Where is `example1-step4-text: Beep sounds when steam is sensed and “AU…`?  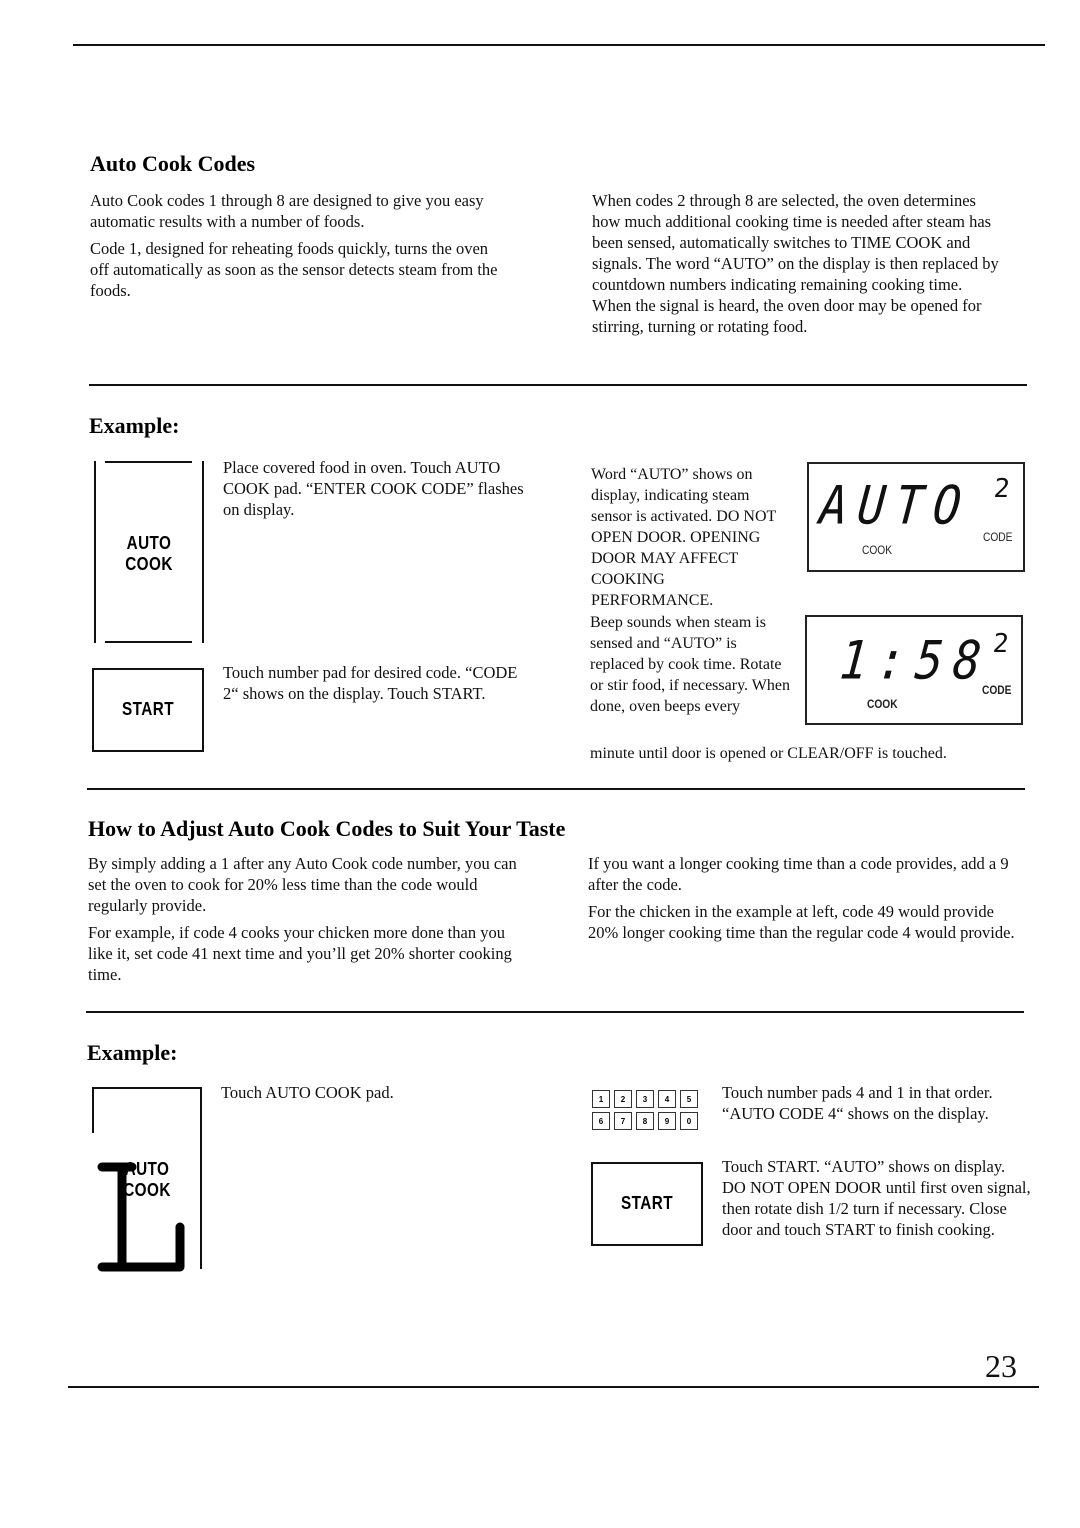 example1-step4-text: Beep sounds when steam is sensed and “AU… is located at coordinates (690, 664).